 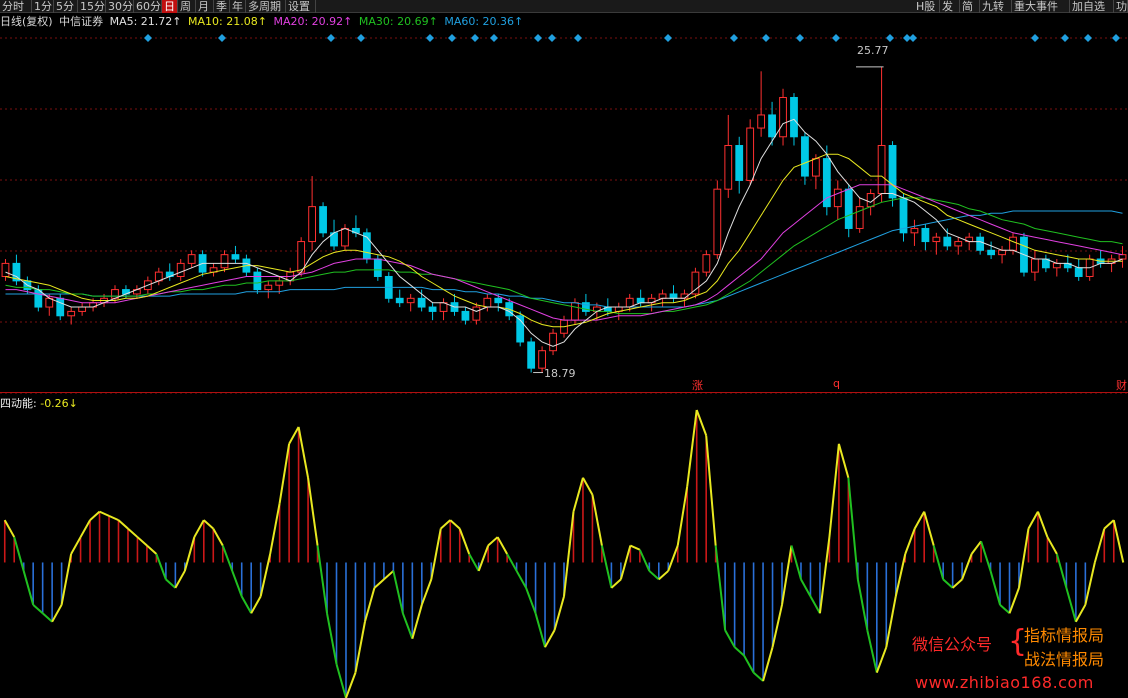 What do you see at coordinates (697, 385) in the screenshot?
I see `event-mark-limit-up: 涨` at bounding box center [697, 385].